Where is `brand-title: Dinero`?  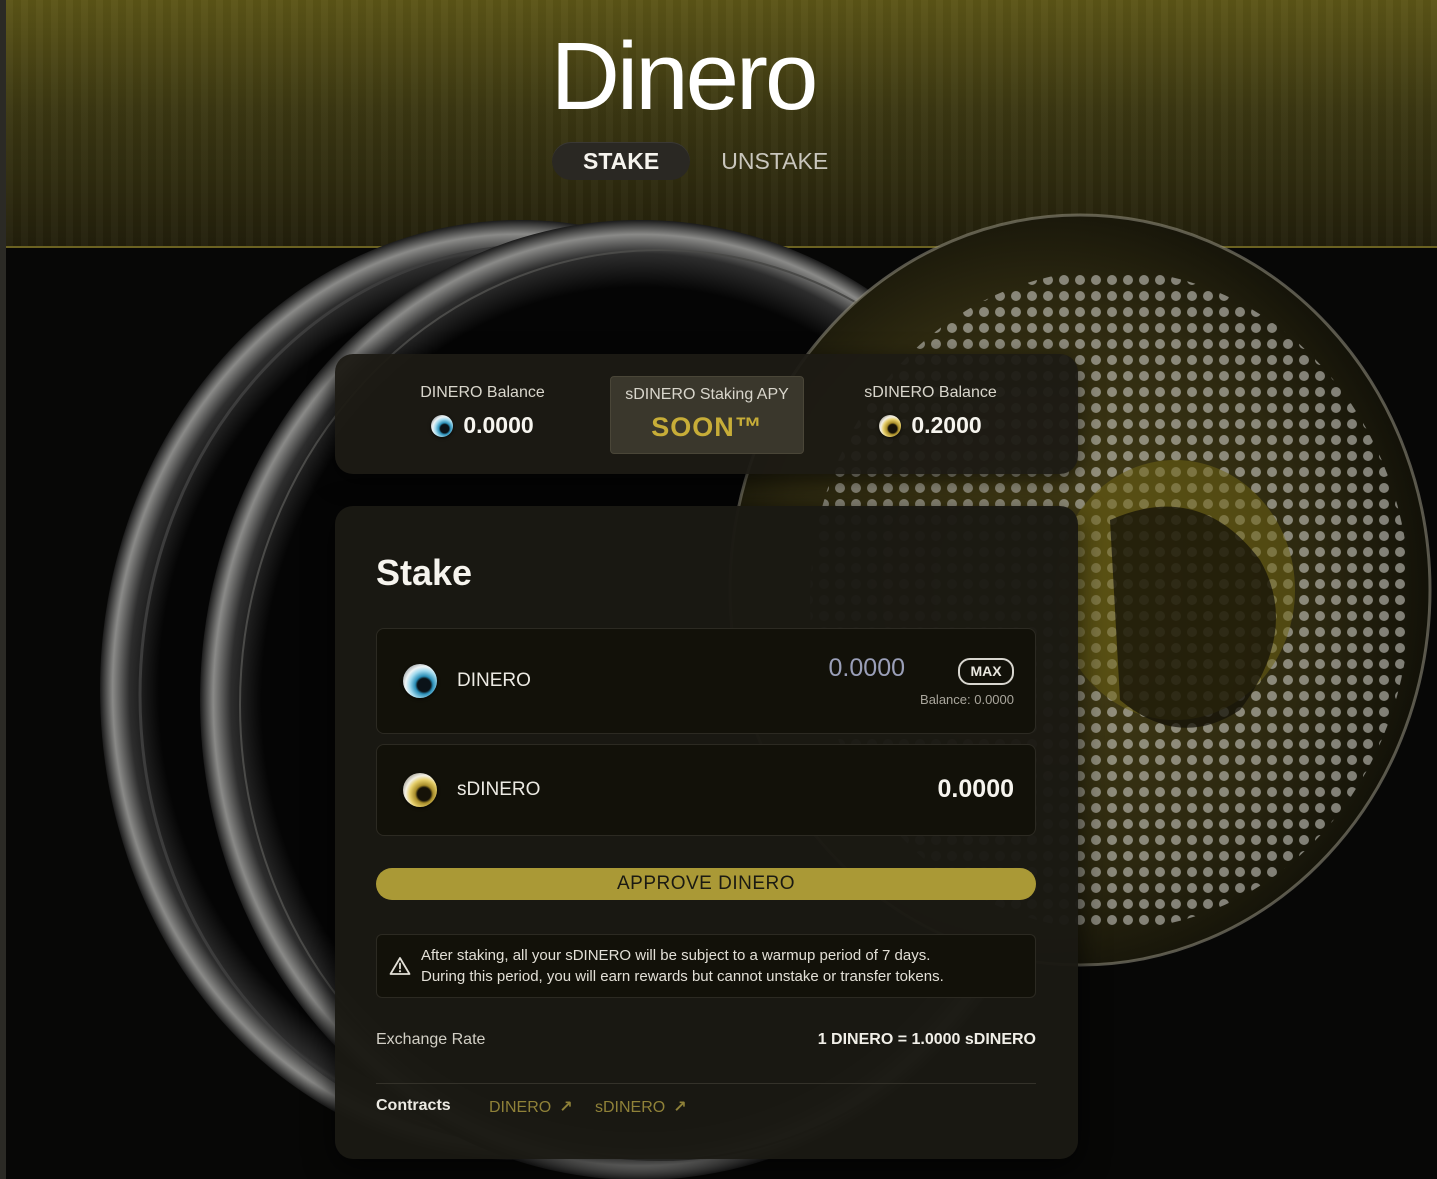
brand-title: Dinero is located at coordinates (684, 76).